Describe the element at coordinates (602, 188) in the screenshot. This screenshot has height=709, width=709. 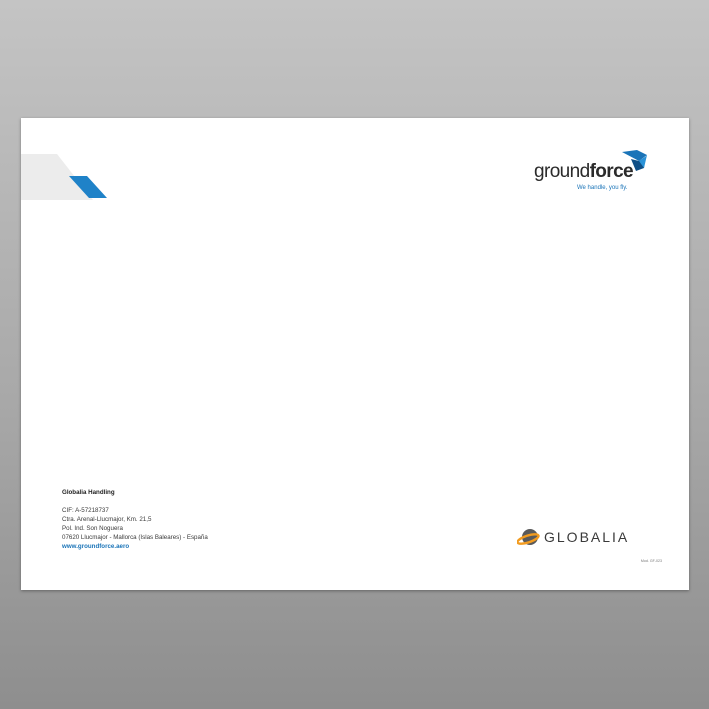
I see `brand-tagline: We handle, you fly.` at that location.